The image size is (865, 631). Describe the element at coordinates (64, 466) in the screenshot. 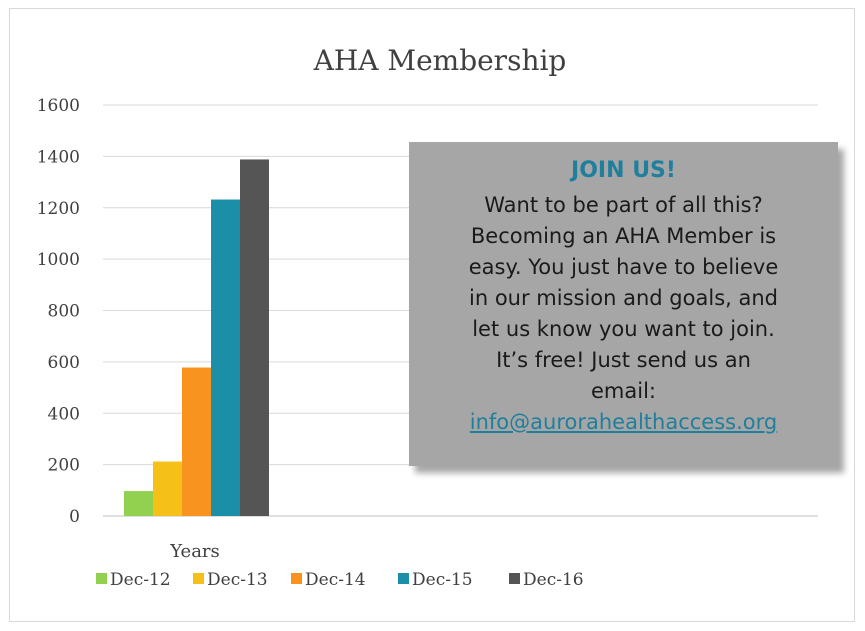

I see `y-tick-label: 200` at that location.